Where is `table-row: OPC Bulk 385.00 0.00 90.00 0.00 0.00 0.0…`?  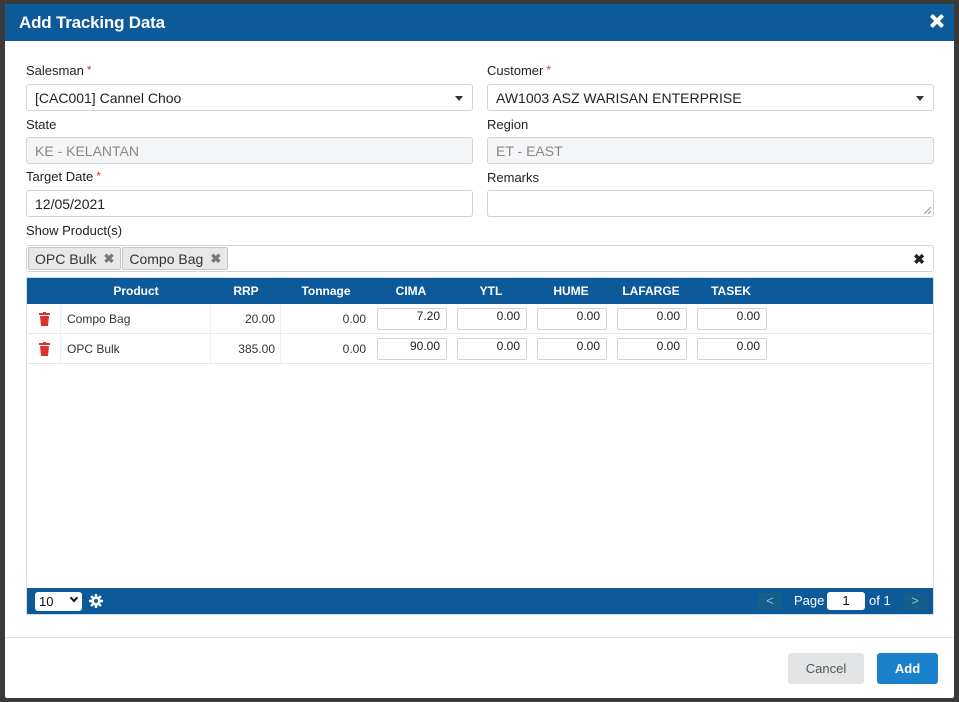 table-row: OPC Bulk 385.00 0.00 90.00 0.00 0.00 0.0… is located at coordinates (480, 349).